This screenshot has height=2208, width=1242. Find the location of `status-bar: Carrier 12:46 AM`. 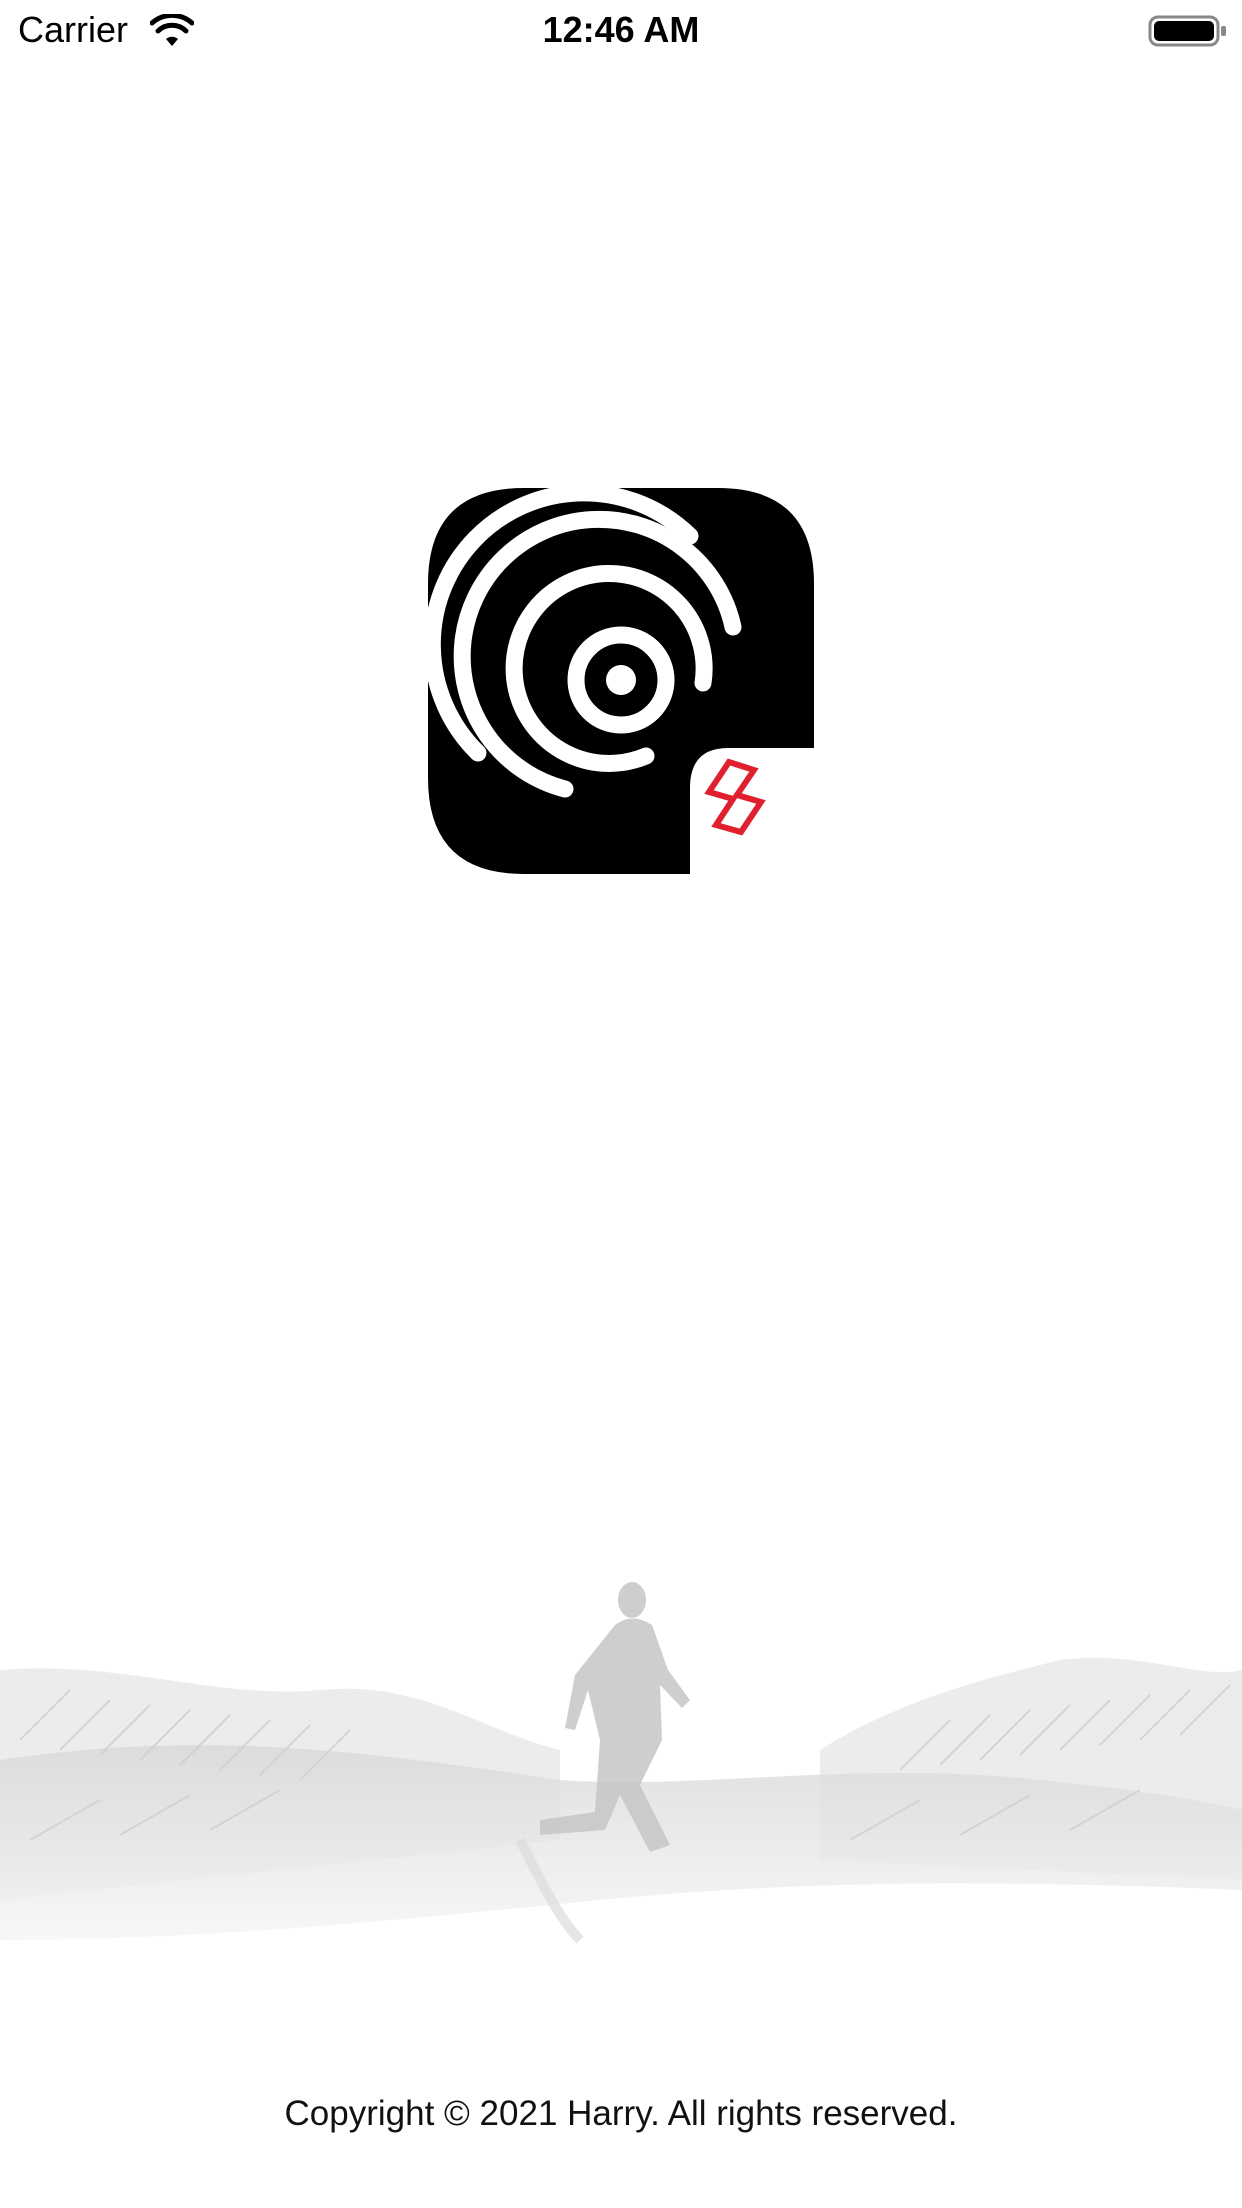

status-bar: Carrier 12:46 AM is located at coordinates (621, 30).